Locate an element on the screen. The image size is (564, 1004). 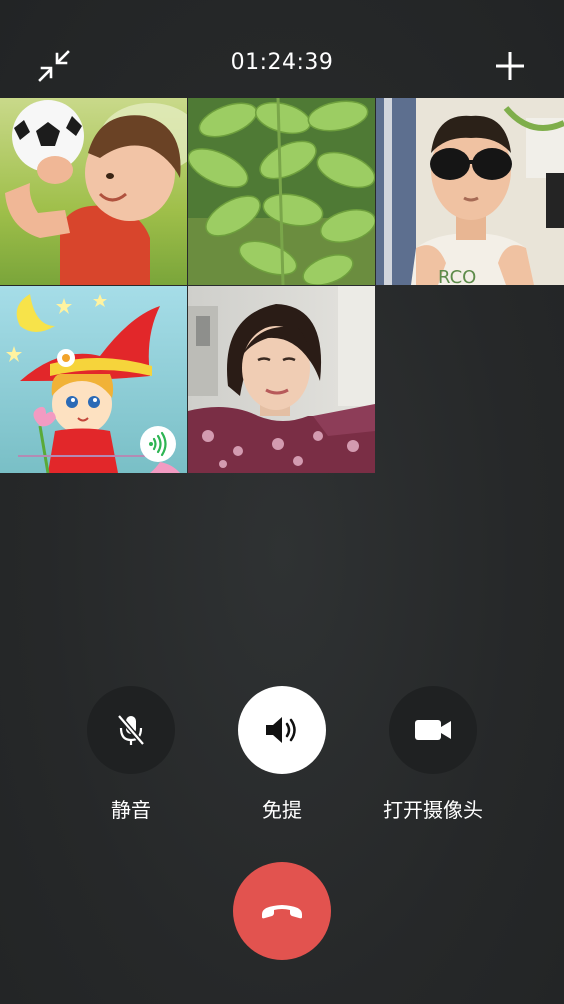
speaker-icon is located at coordinates (281, 730).